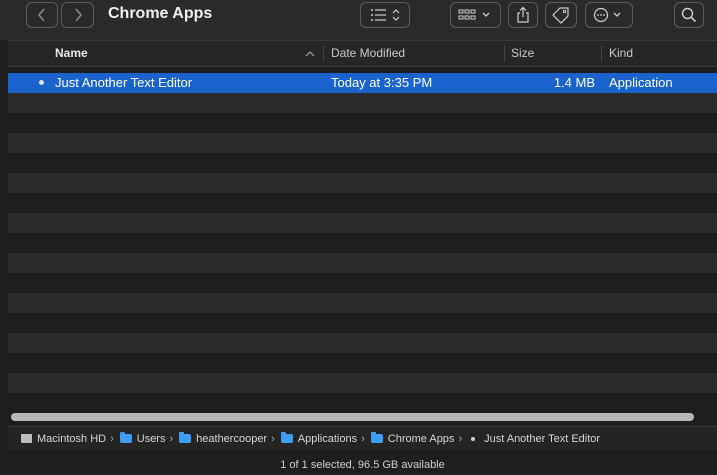 The image size is (717, 475). I want to click on list-view-button, so click(385, 15).